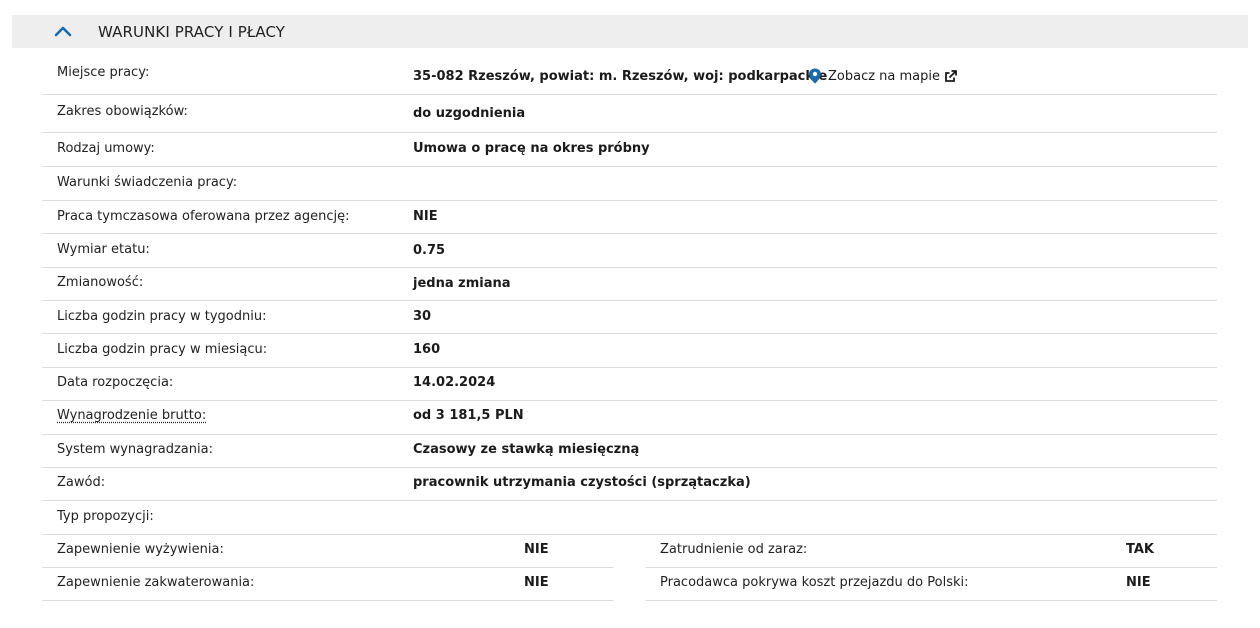 Image resolution: width=1260 pixels, height=628 pixels. I want to click on row-label: Data rozpoczęcia:, so click(115, 382).